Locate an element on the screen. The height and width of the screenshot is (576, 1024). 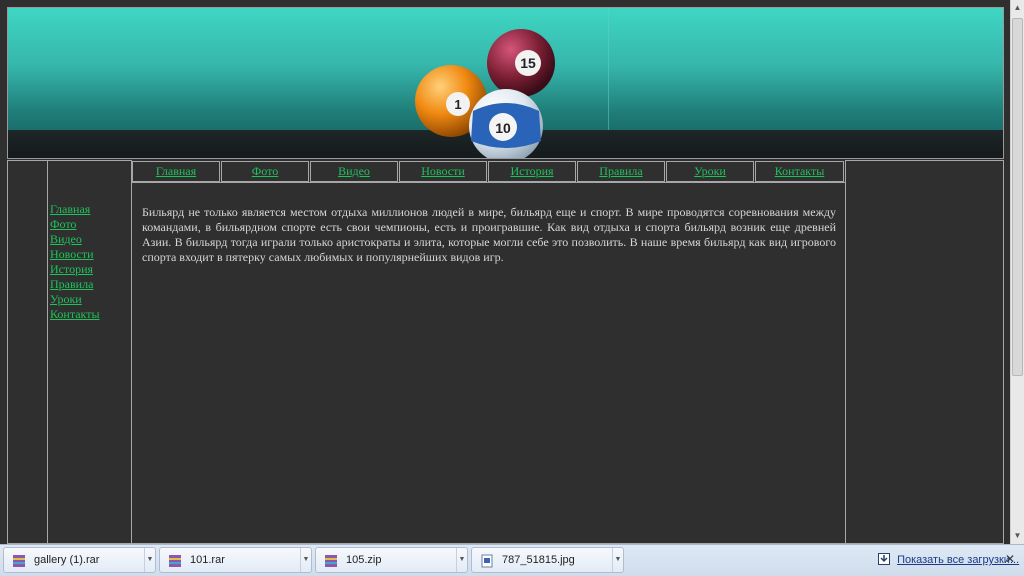
sidebar-link-video: Видео is located at coordinates (66, 239).